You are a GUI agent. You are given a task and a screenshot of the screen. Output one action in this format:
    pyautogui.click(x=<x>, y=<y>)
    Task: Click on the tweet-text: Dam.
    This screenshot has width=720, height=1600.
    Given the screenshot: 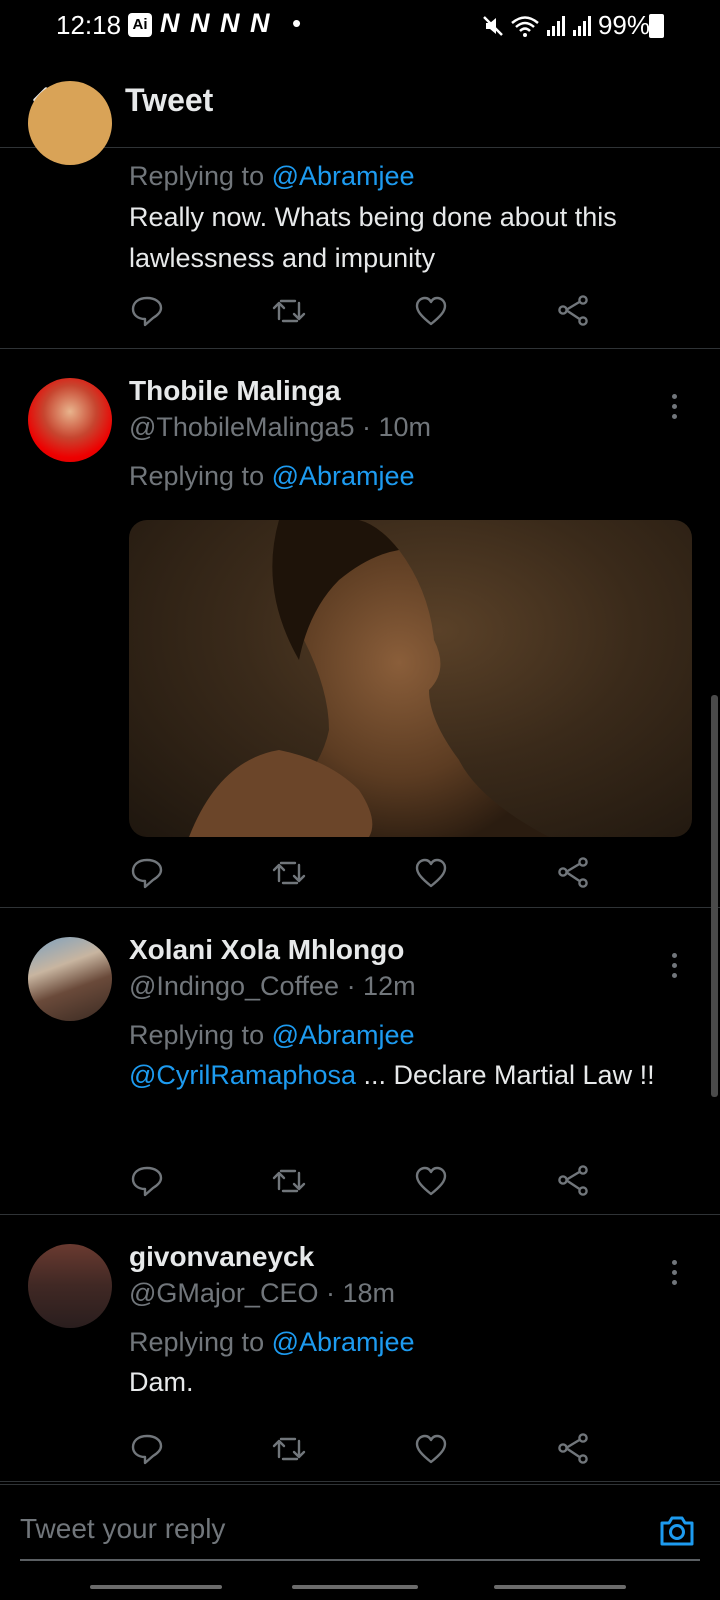 What is the action you would take?
    pyautogui.click(x=161, y=1382)
    